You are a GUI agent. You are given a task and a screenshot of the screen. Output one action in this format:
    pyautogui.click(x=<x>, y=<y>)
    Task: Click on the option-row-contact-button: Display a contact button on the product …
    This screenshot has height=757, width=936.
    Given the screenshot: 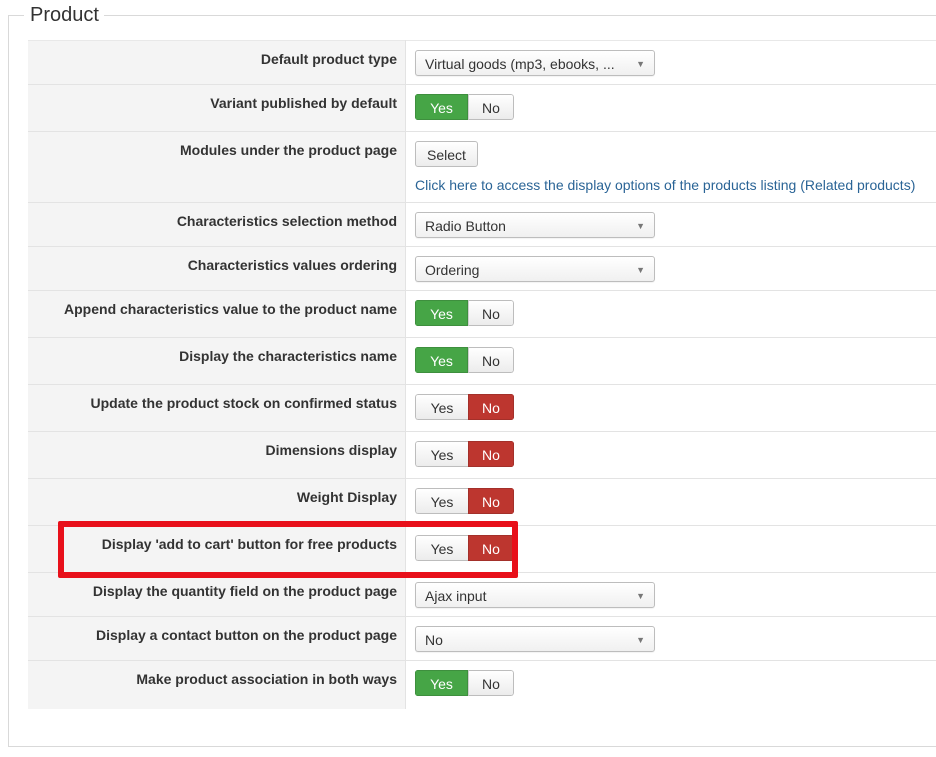 What is the action you would take?
    pyautogui.click(x=482, y=638)
    